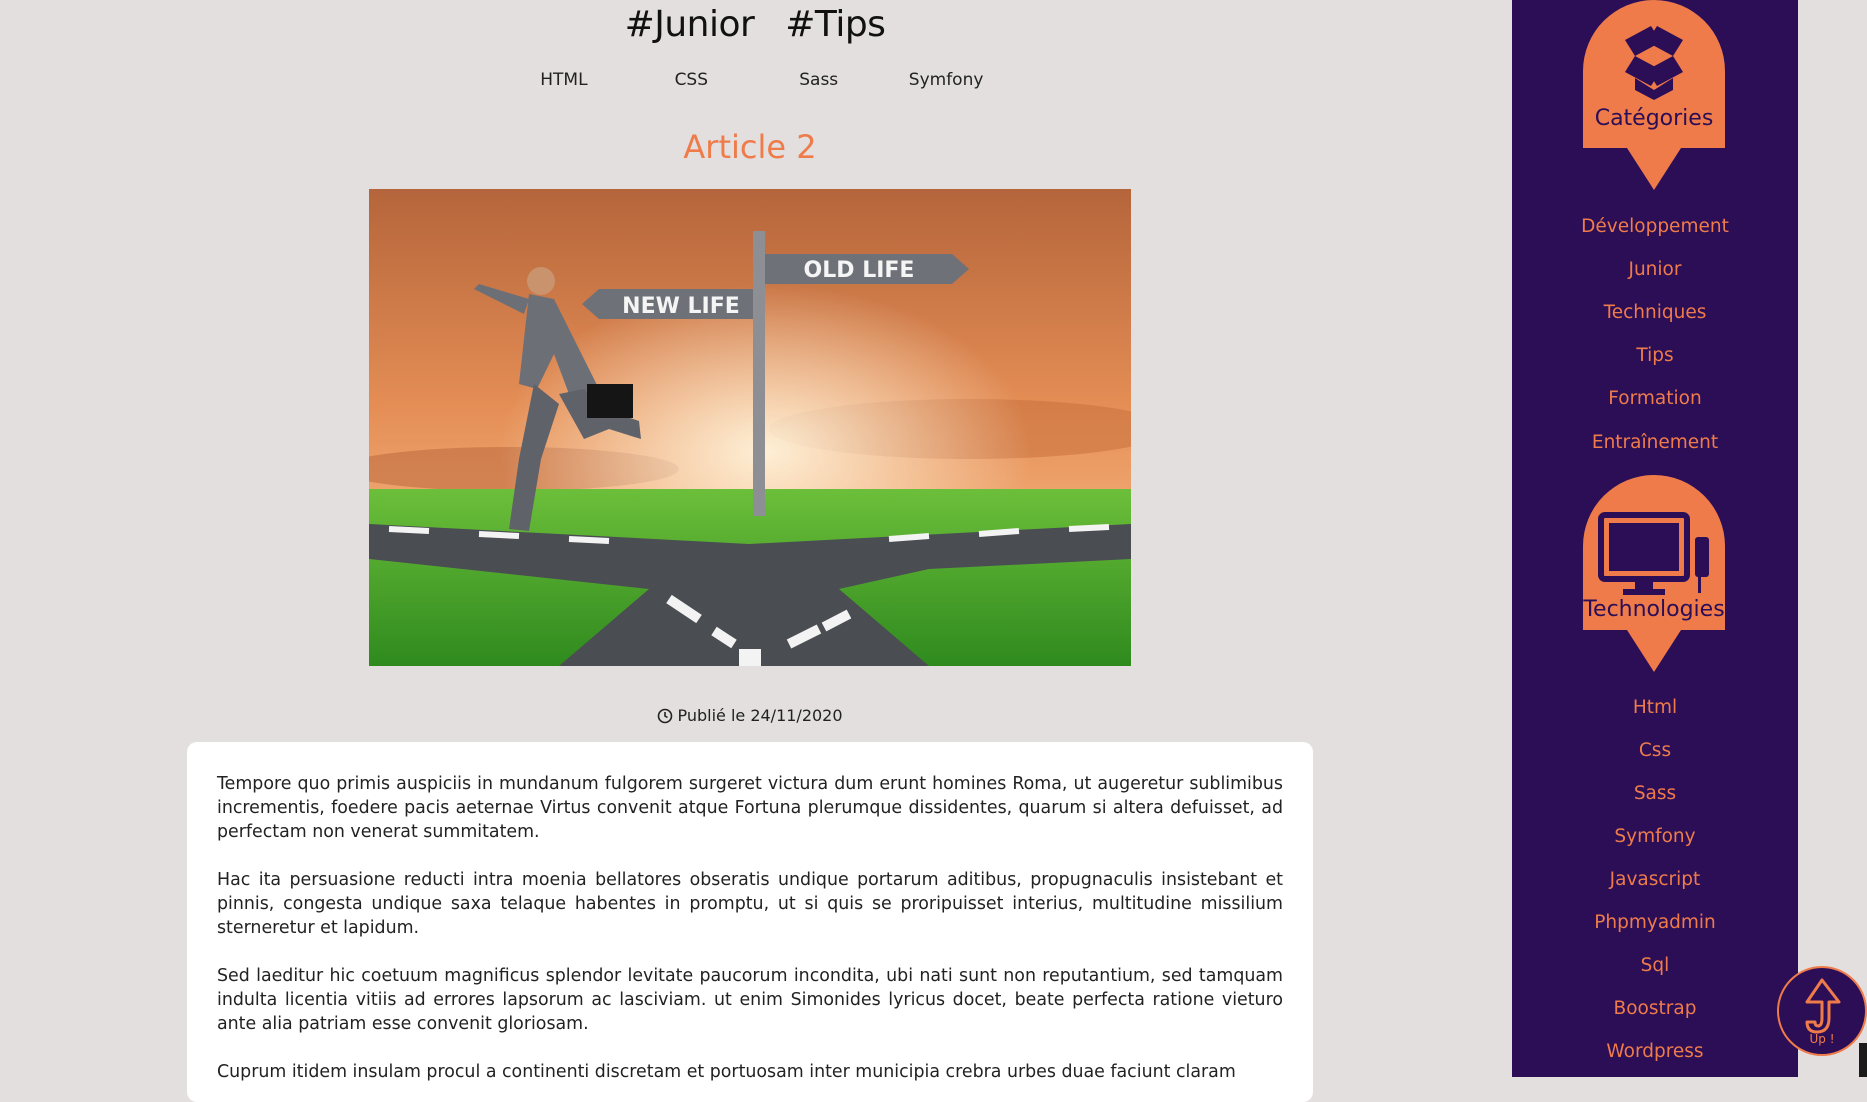 The height and width of the screenshot is (1102, 1867). I want to click on publish-date: Publié le 24/11/2020, so click(750, 715).